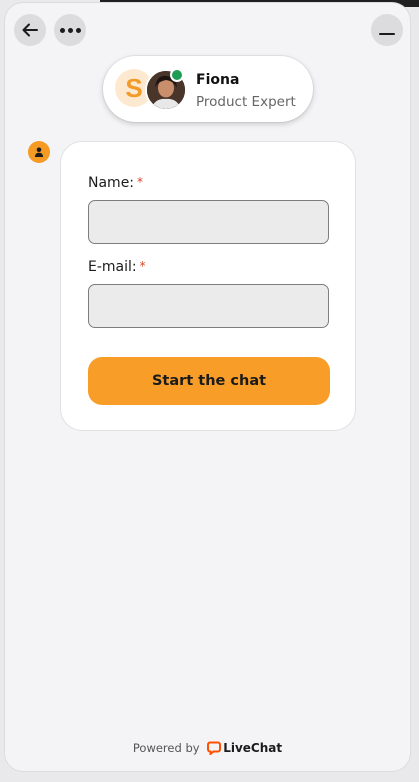 This screenshot has height=782, width=419. I want to click on online-status-indicator, so click(177, 75).